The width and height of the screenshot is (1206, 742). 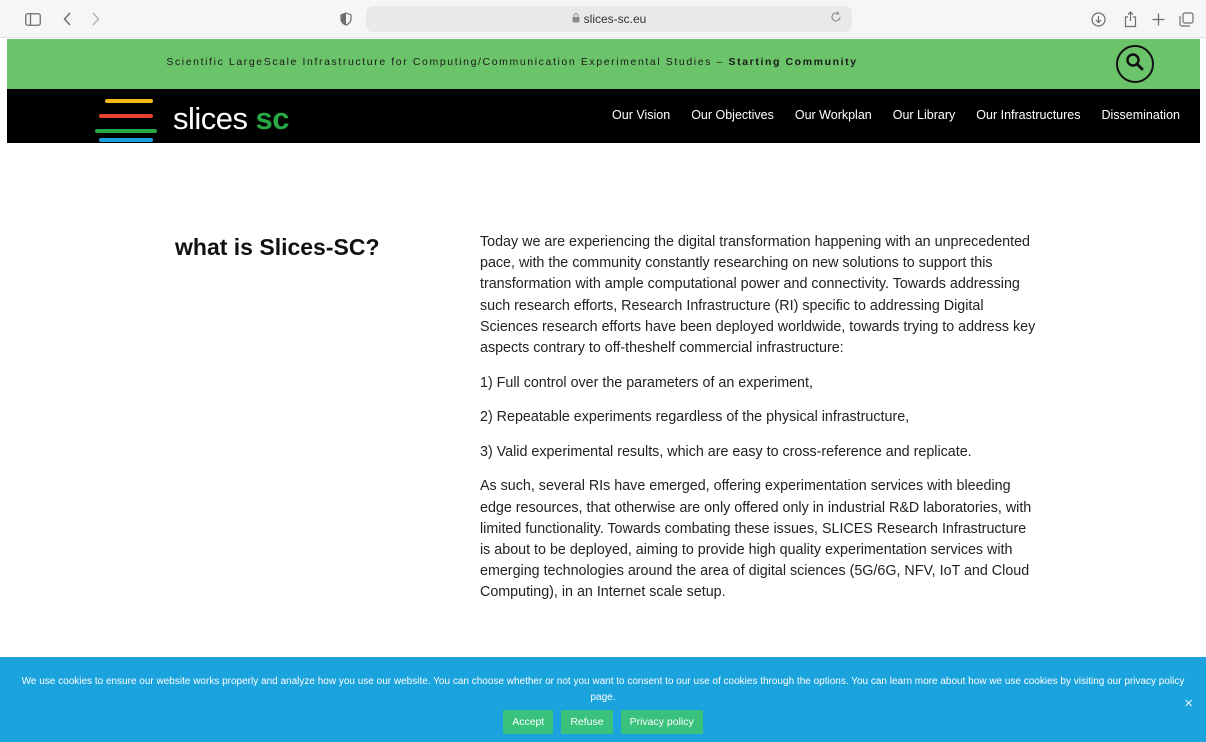 What do you see at coordinates (126, 131) in the screenshot?
I see `logo-bar-green` at bounding box center [126, 131].